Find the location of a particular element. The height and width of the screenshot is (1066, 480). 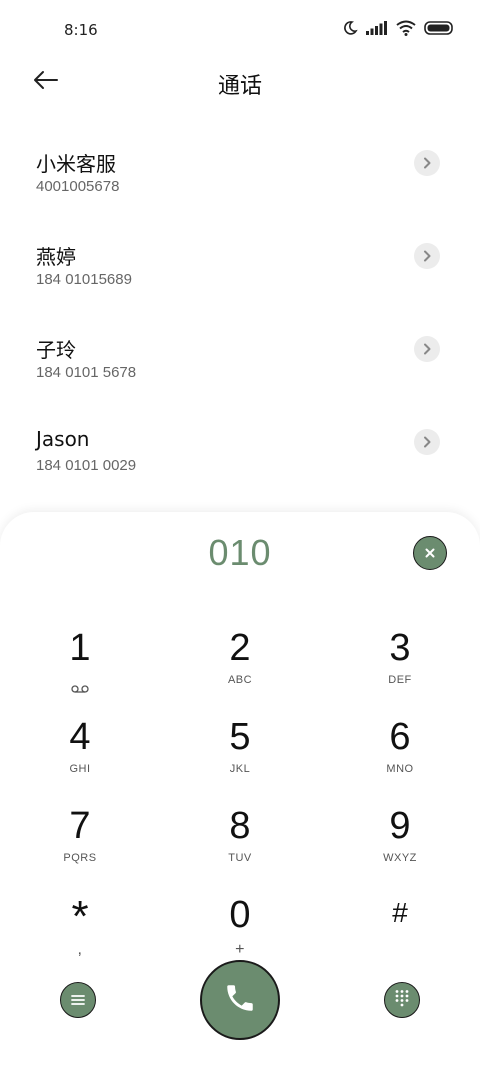

clear-input-button is located at coordinates (430, 553).